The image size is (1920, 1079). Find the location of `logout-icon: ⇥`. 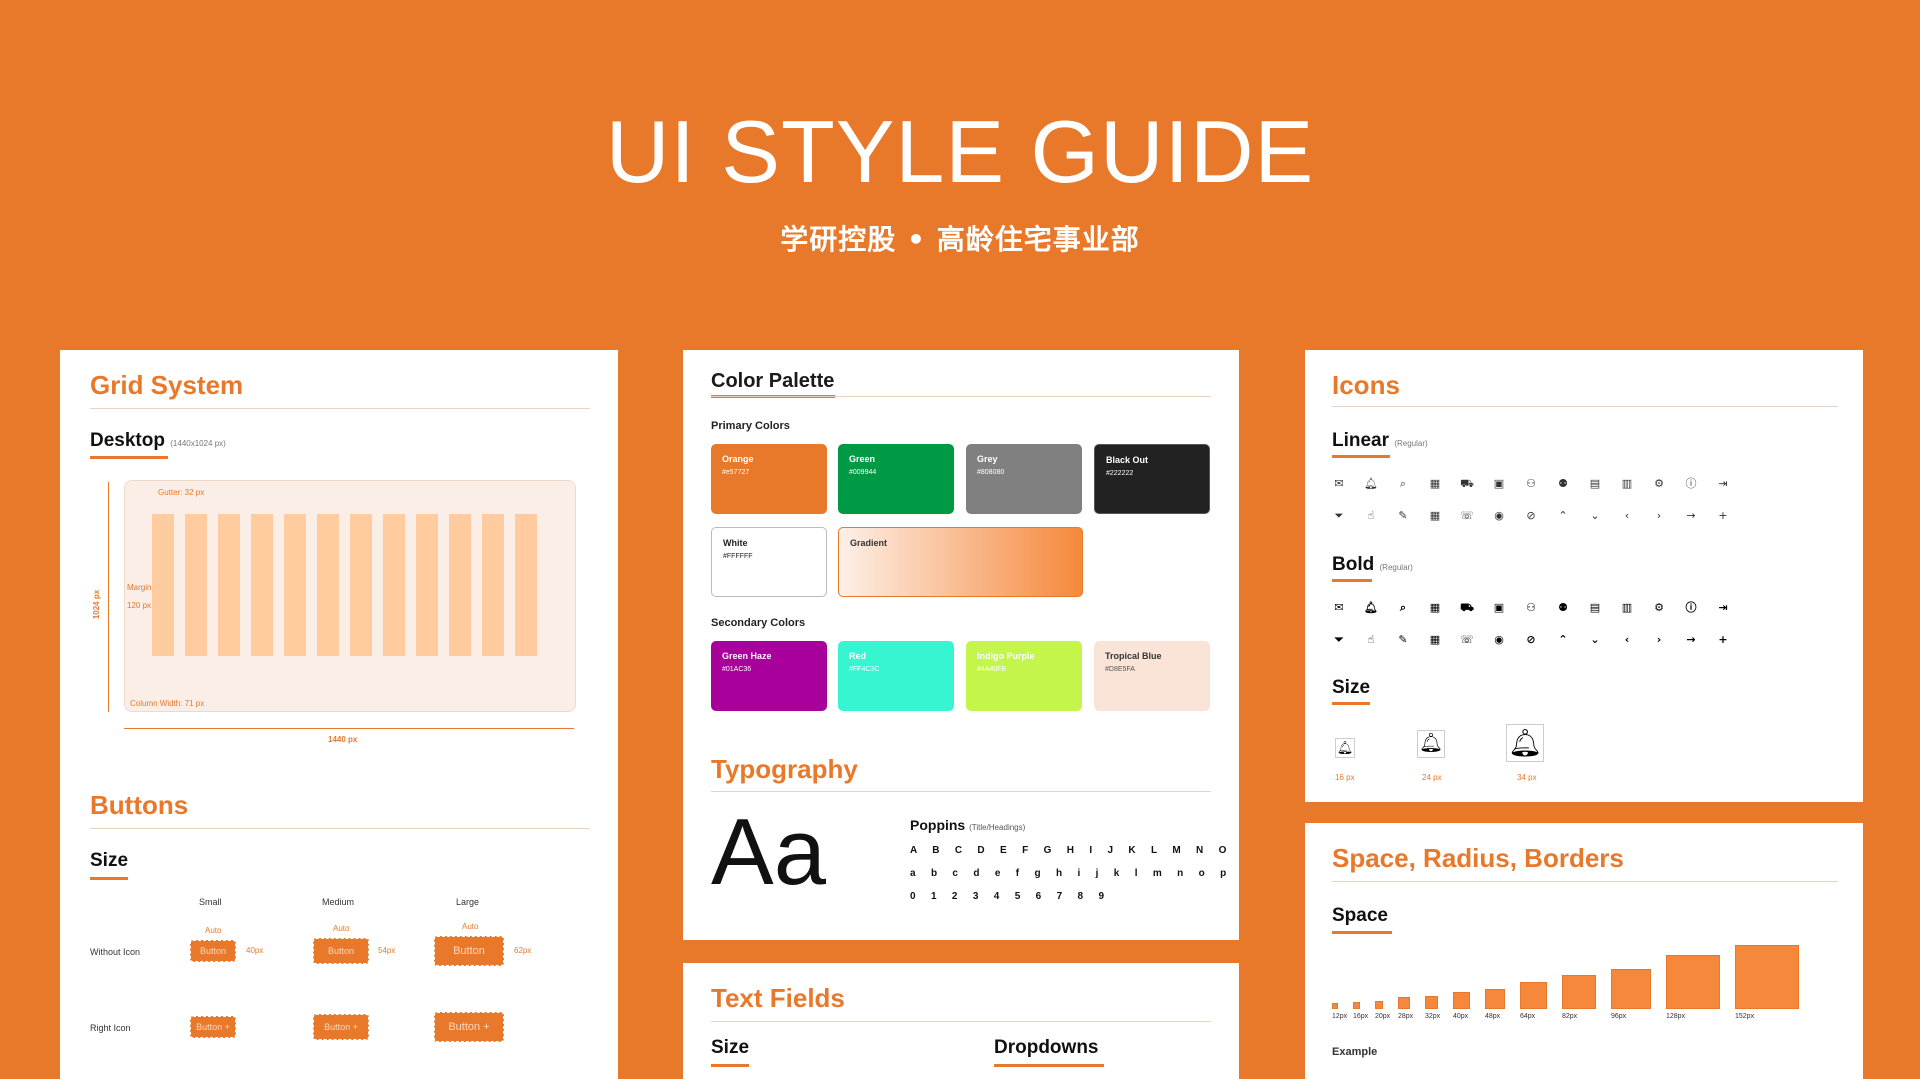

logout-icon: ⇥ is located at coordinates (1723, 607).